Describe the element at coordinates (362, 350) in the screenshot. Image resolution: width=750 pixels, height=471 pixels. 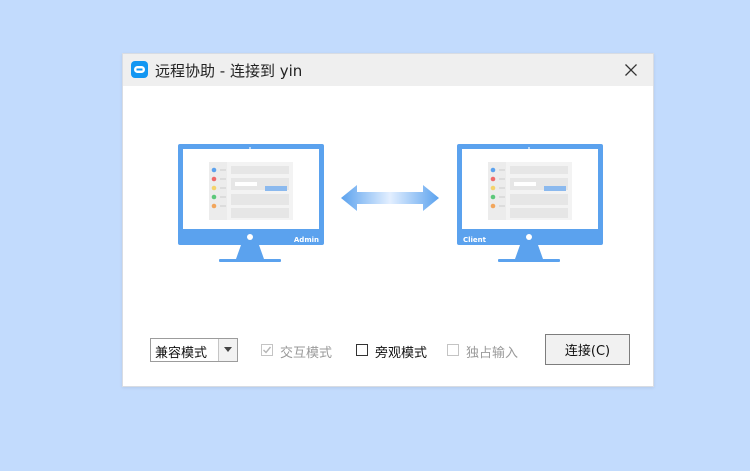
I see `view-mode-box` at that location.